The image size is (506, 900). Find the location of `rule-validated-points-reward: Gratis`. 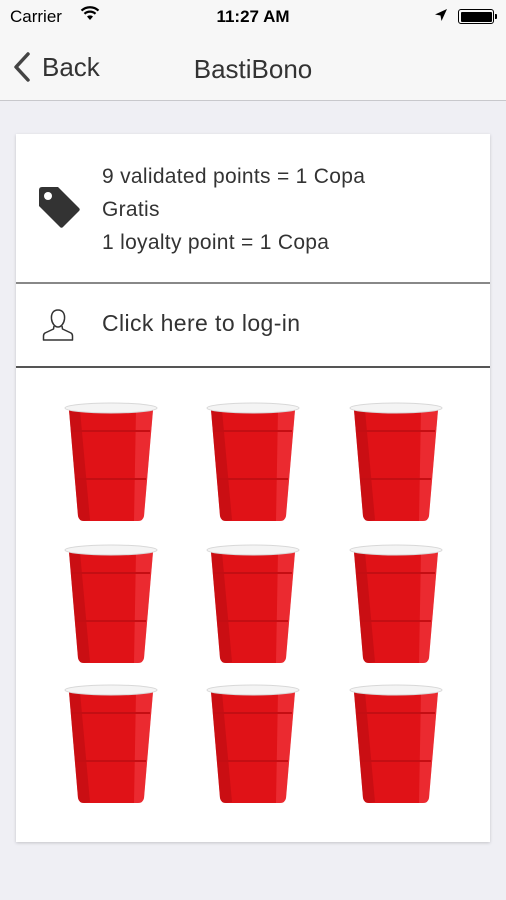

rule-validated-points-reward: Gratis is located at coordinates (131, 209).